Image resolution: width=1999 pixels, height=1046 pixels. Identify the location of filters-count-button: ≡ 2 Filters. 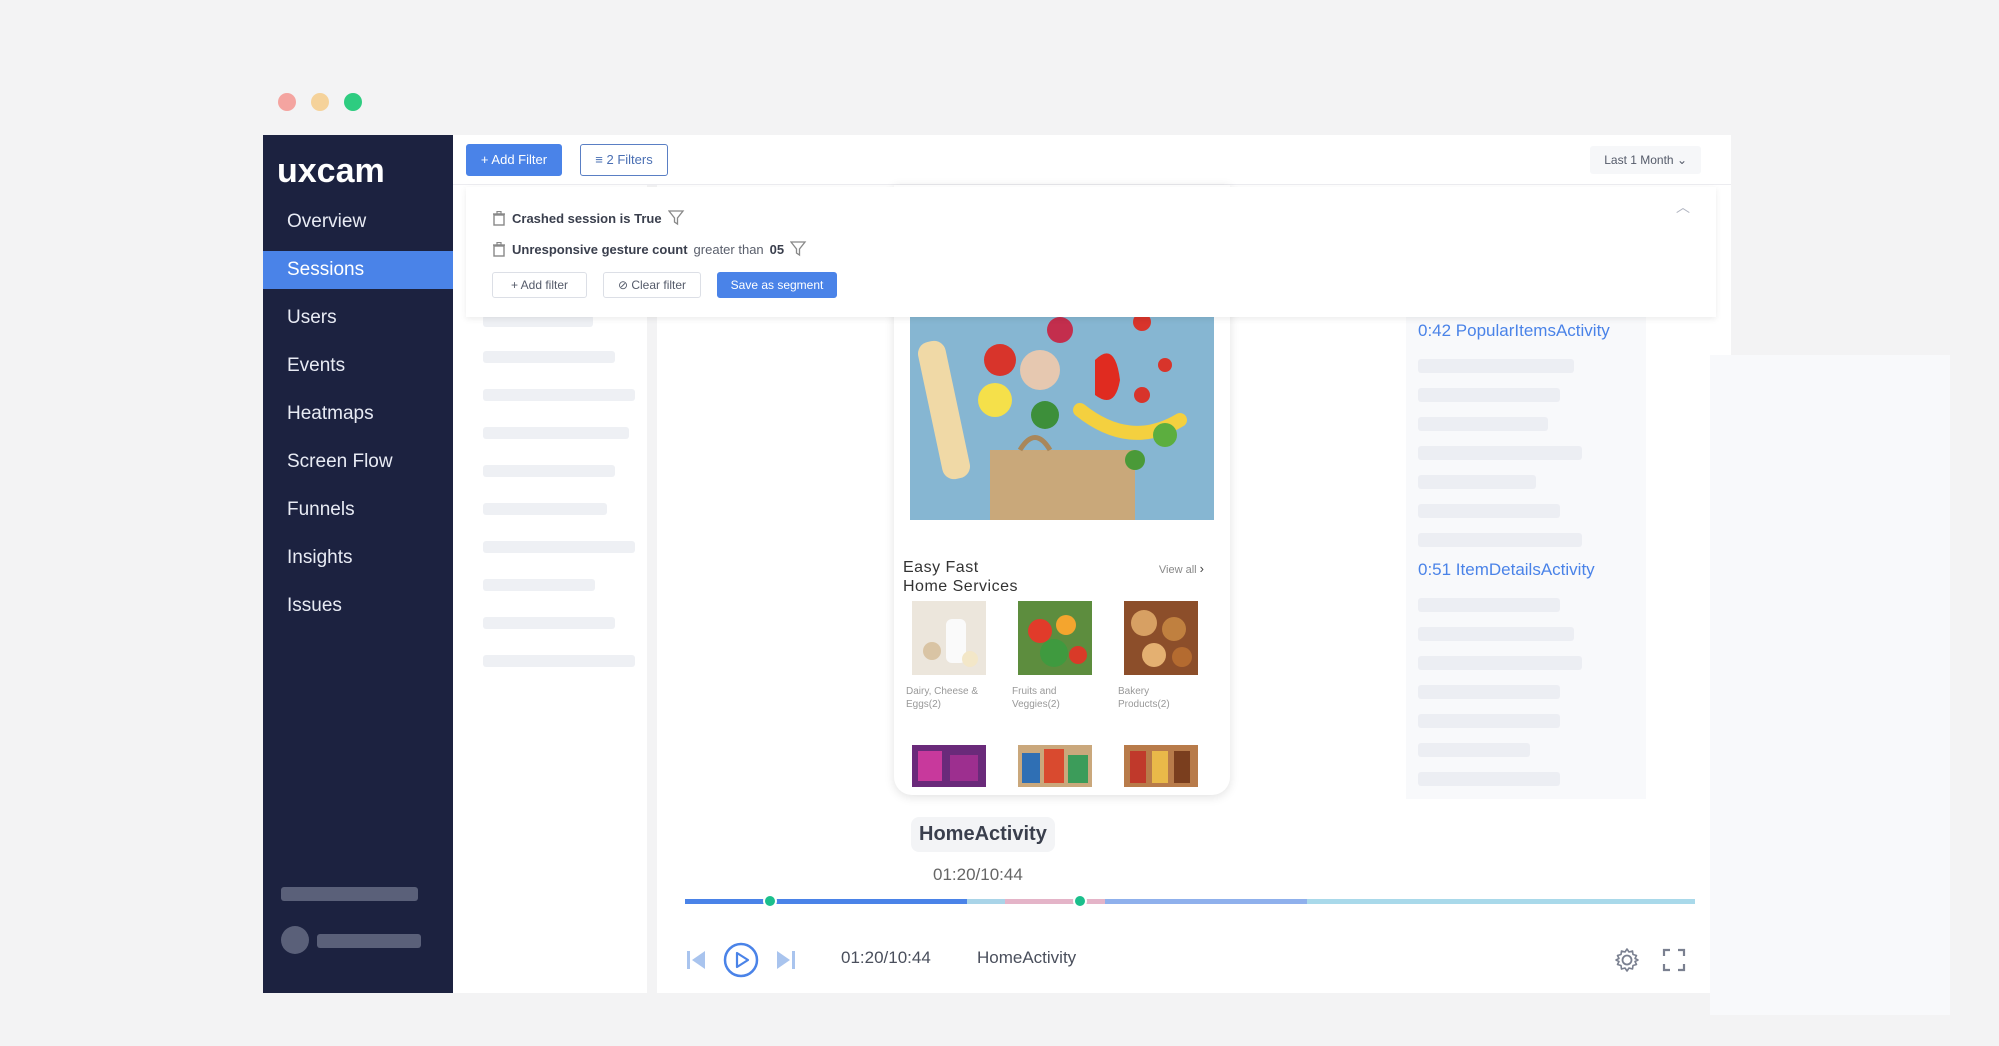
(624, 160).